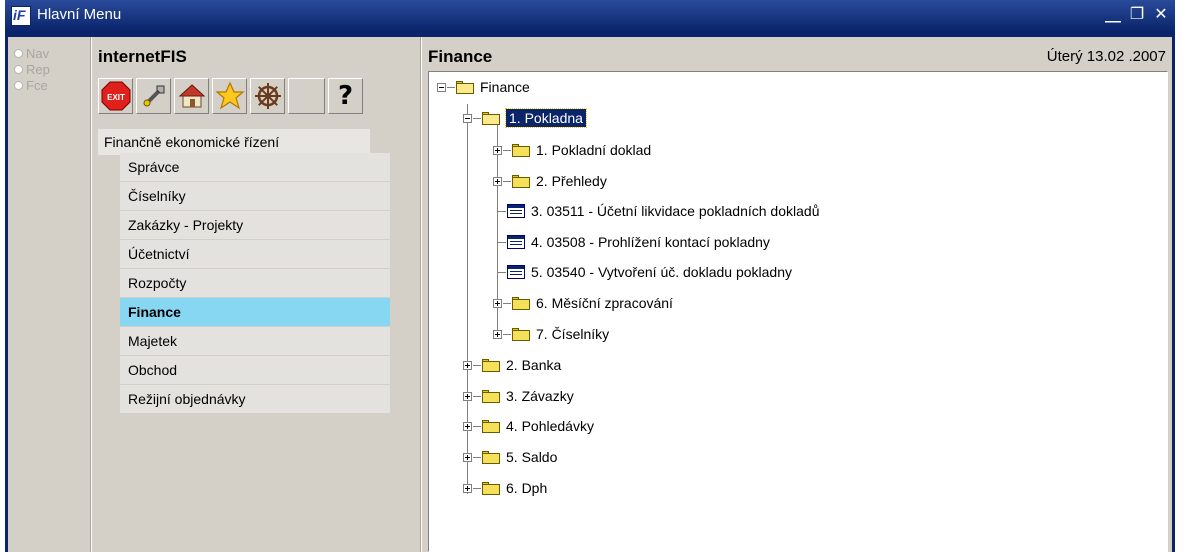  What do you see at coordinates (572, 150) in the screenshot?
I see `tree-node-pokladni-doklad: 1. Pokladní doklad` at bounding box center [572, 150].